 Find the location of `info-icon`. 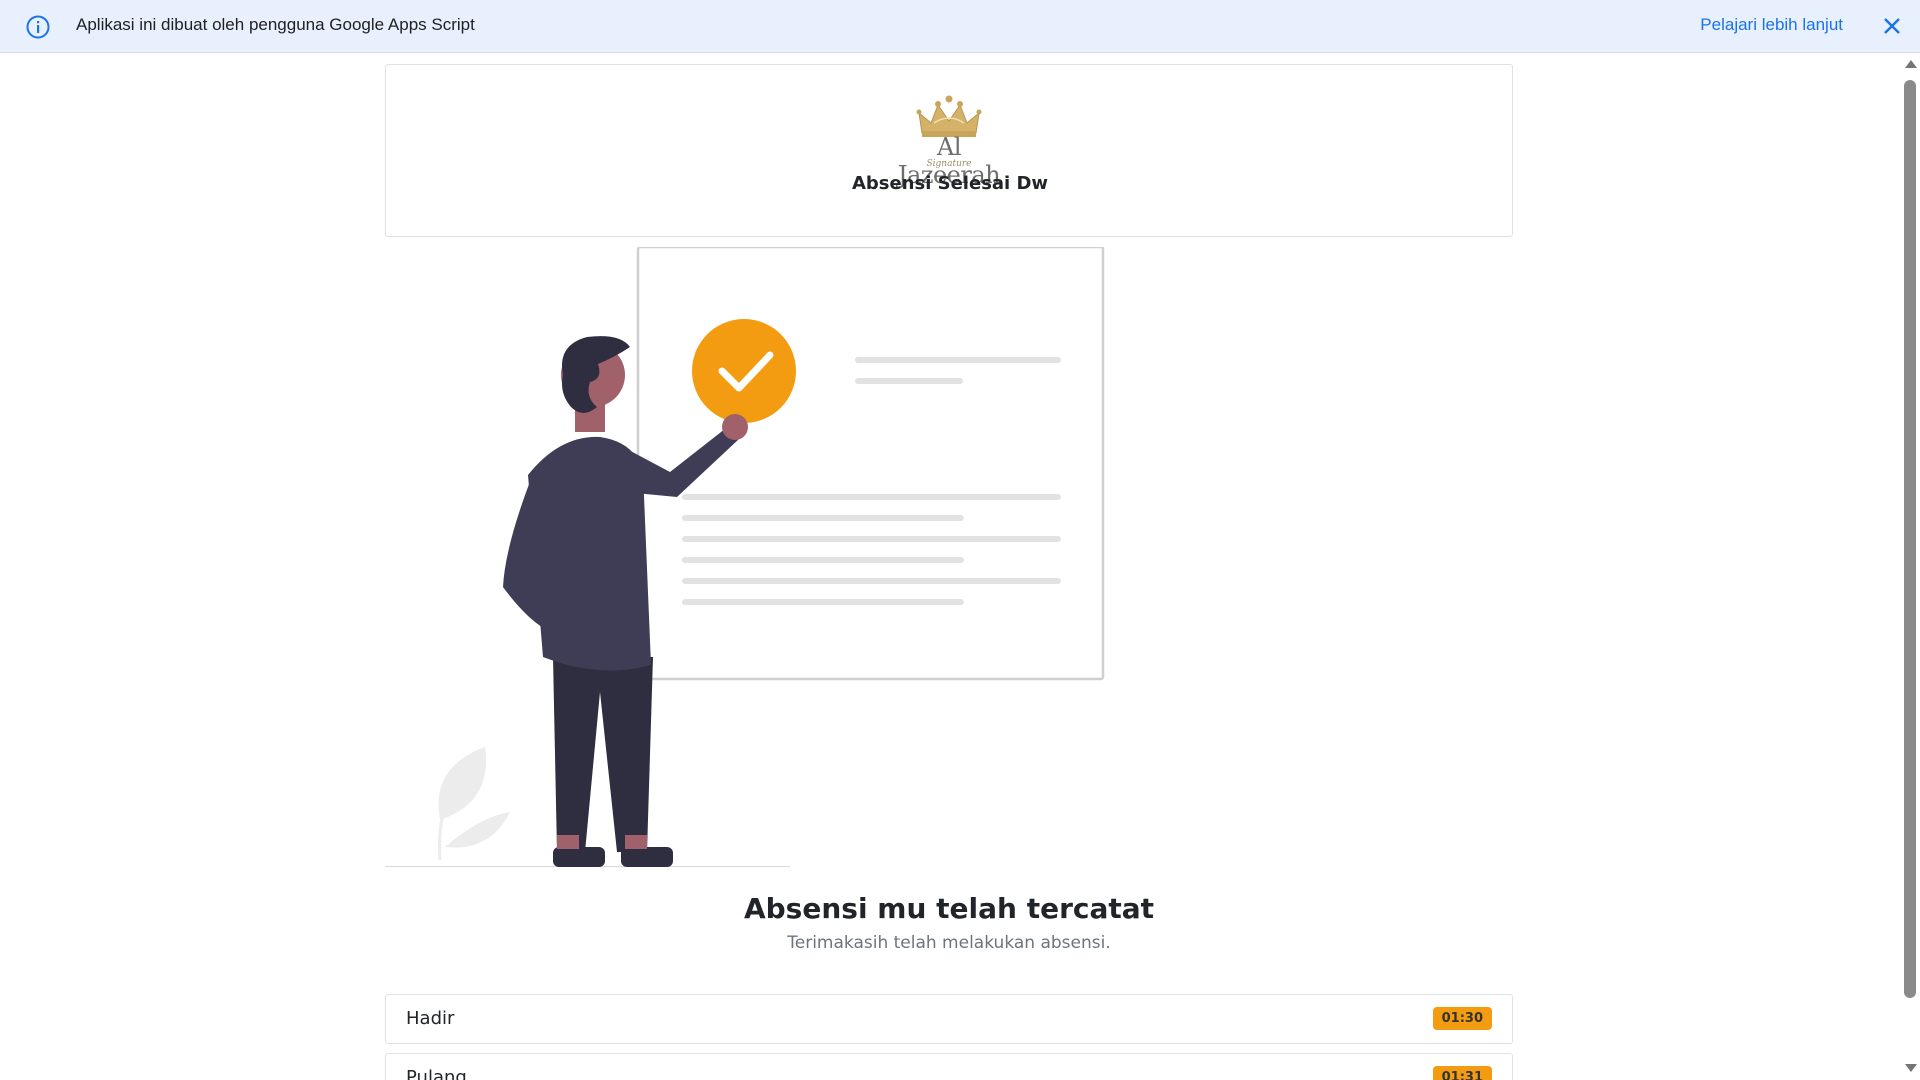

info-icon is located at coordinates (38, 27).